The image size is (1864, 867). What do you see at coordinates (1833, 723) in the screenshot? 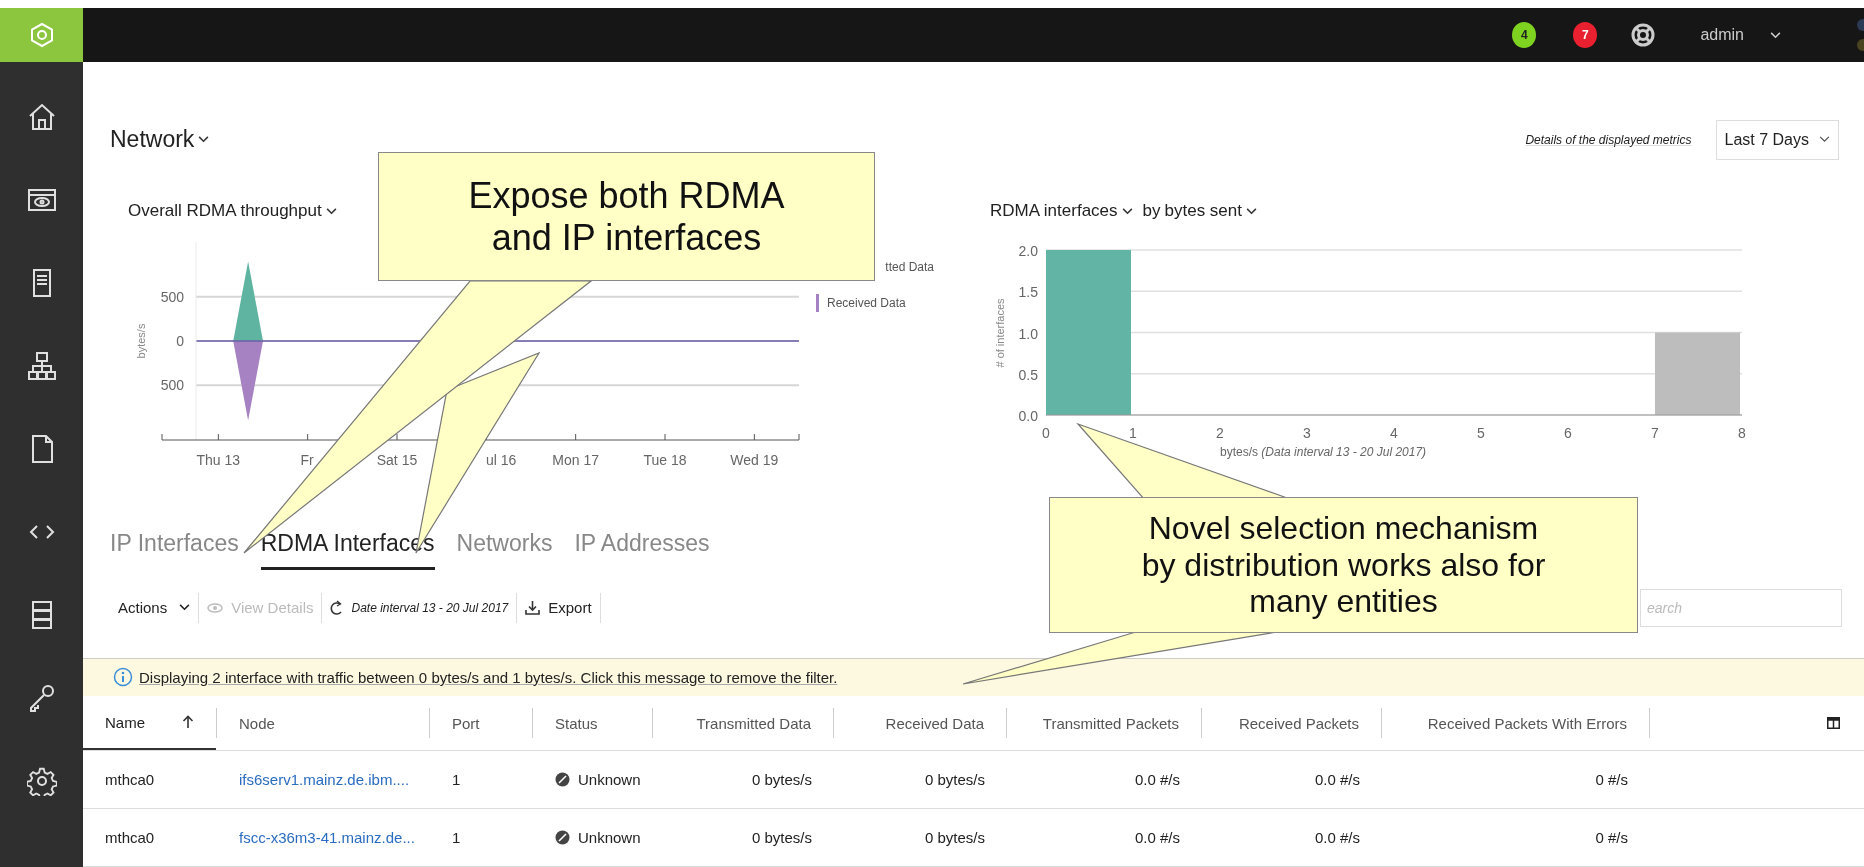
I see `columns-icon` at bounding box center [1833, 723].